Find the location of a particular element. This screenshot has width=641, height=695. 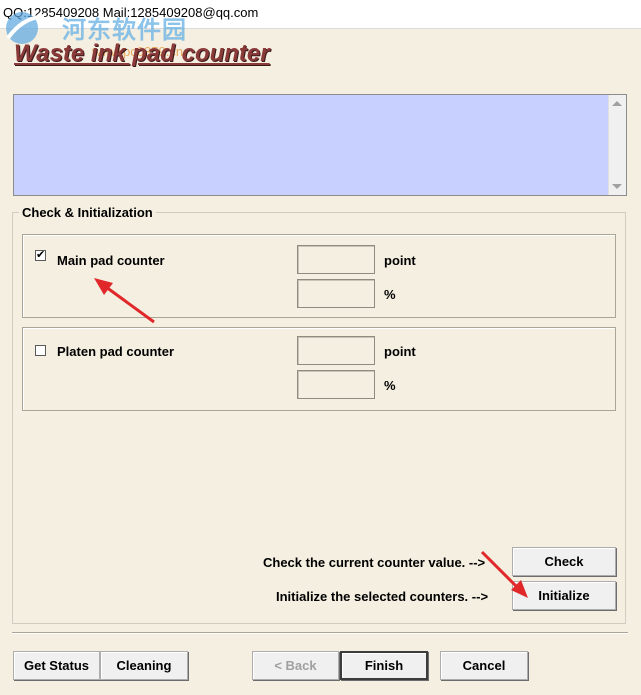

cancel-button: Cancel is located at coordinates (484, 665).